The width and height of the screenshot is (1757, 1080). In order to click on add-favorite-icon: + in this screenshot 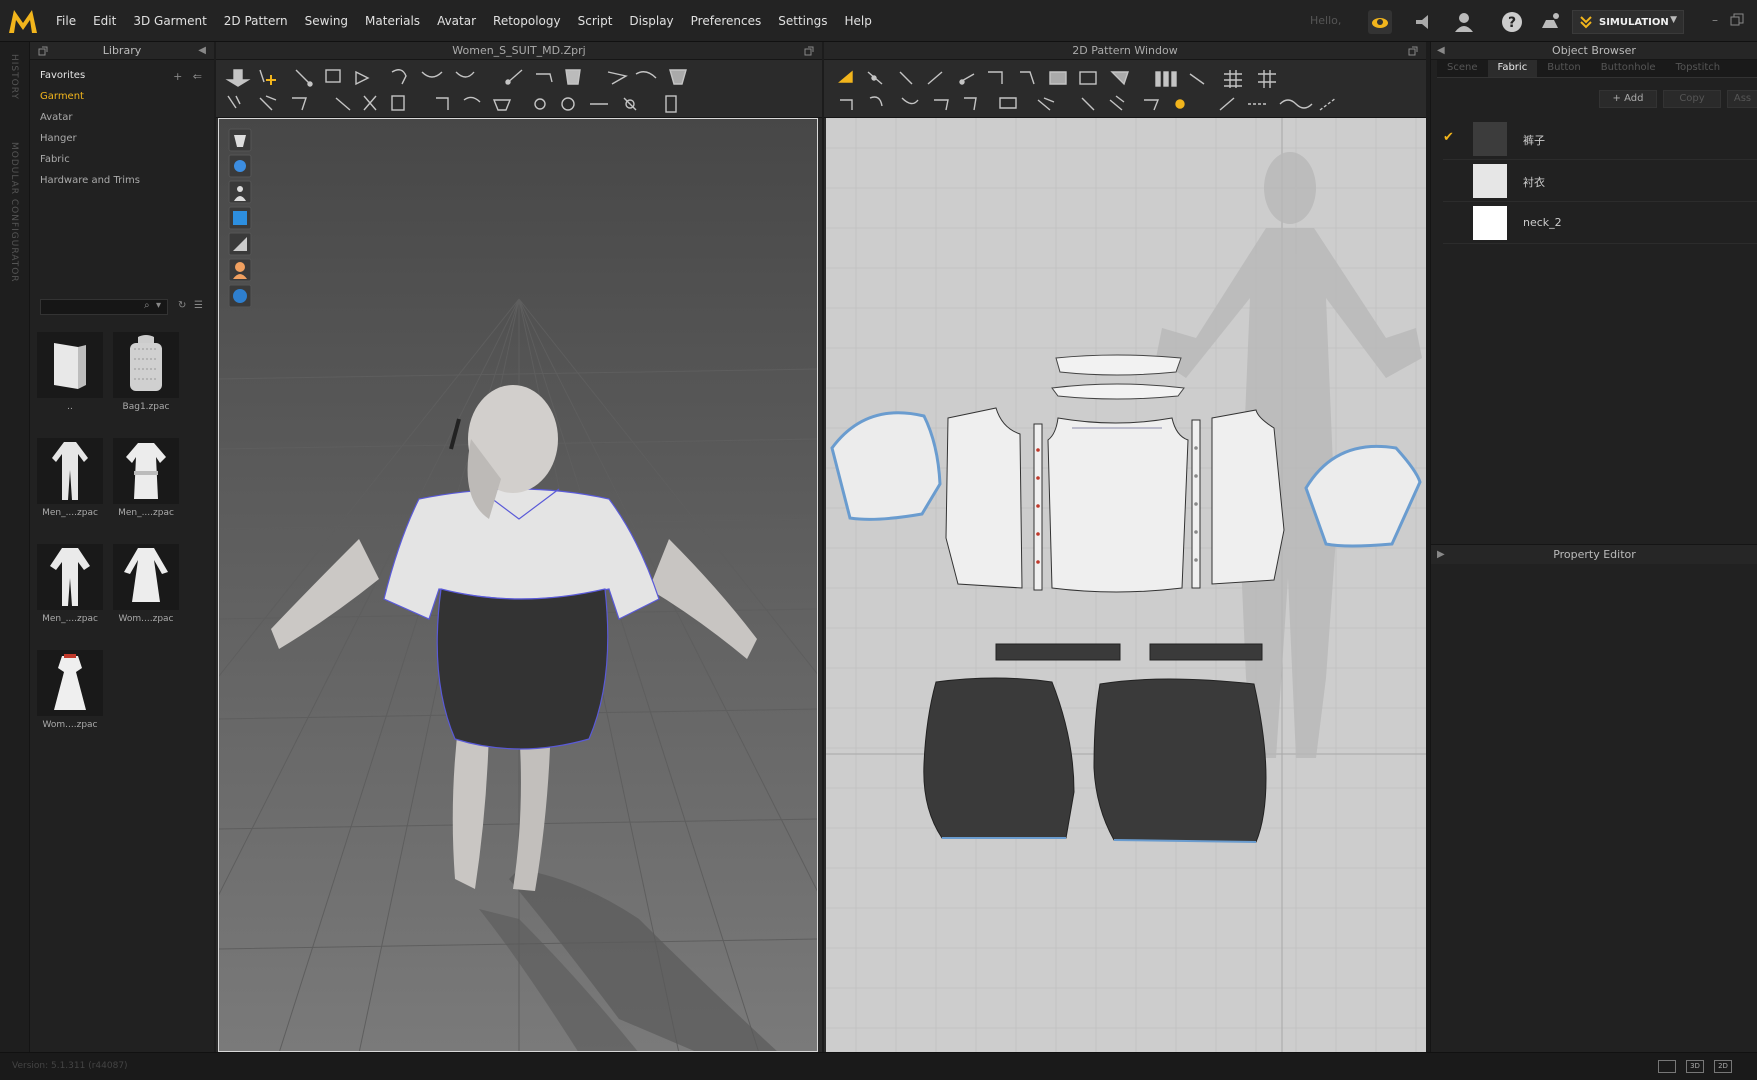, I will do `click(177, 76)`.